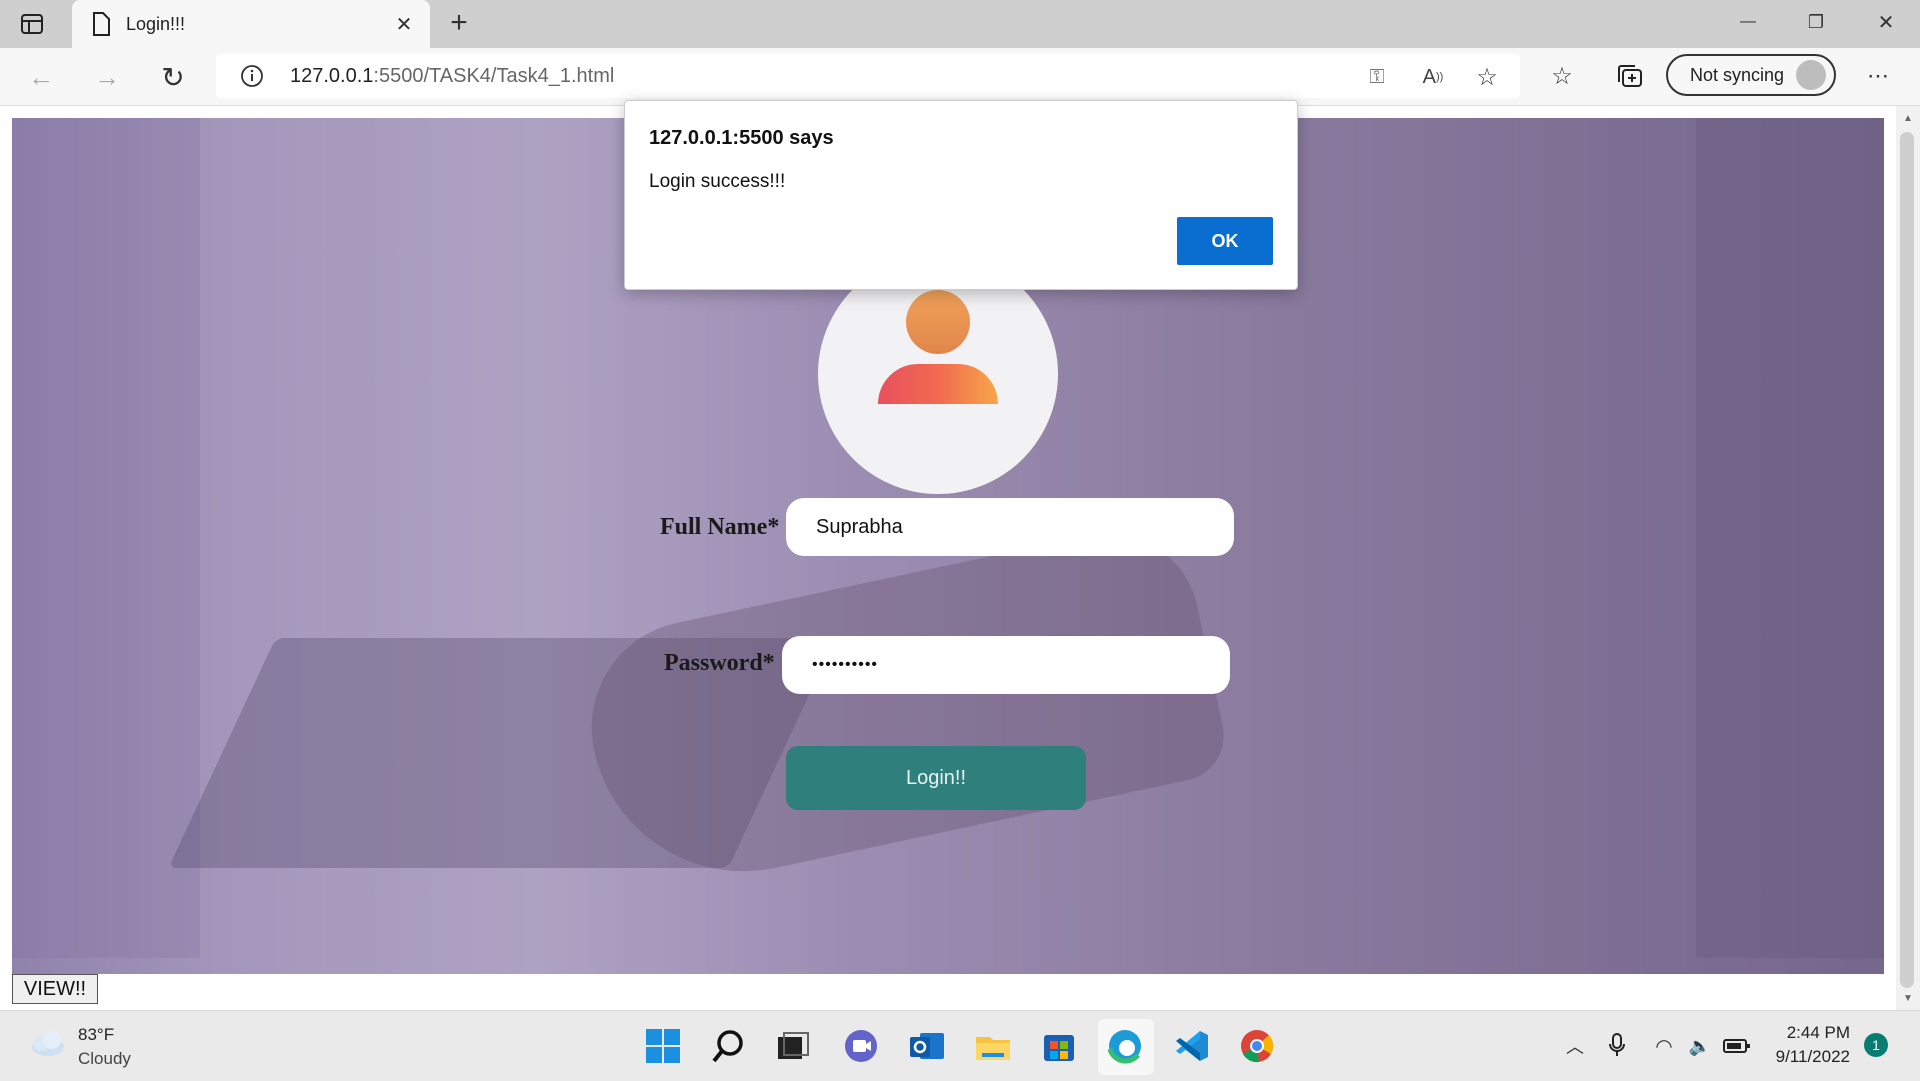  What do you see at coordinates (101, 26) in the screenshot?
I see `page-icon` at bounding box center [101, 26].